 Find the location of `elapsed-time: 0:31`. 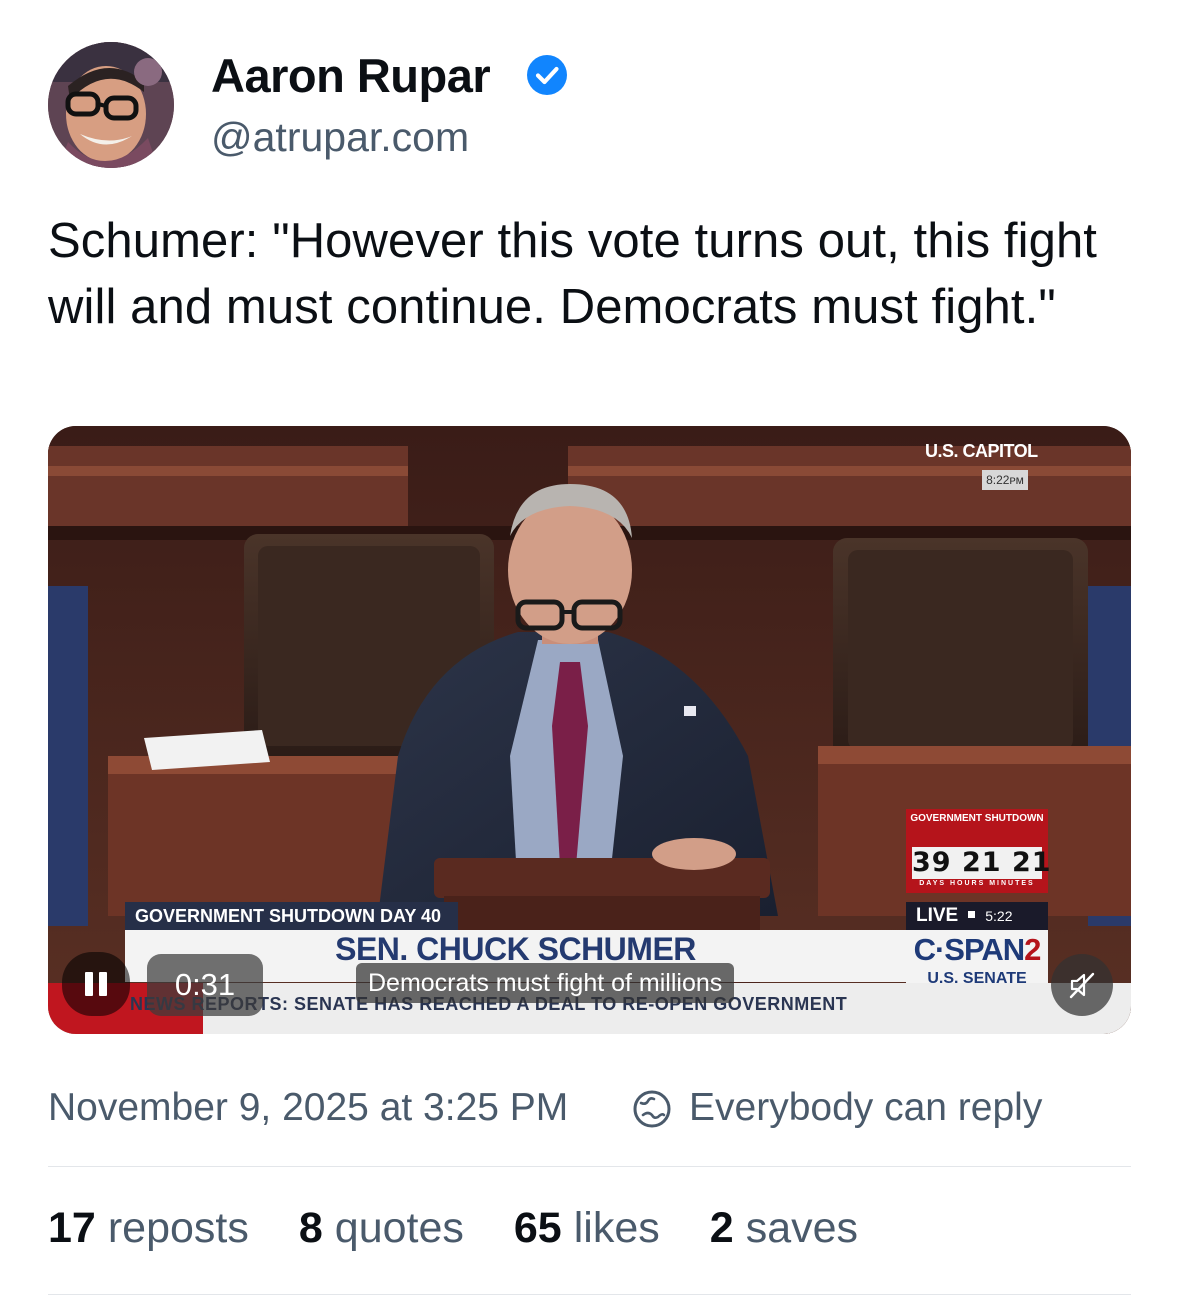

elapsed-time: 0:31 is located at coordinates (205, 985).